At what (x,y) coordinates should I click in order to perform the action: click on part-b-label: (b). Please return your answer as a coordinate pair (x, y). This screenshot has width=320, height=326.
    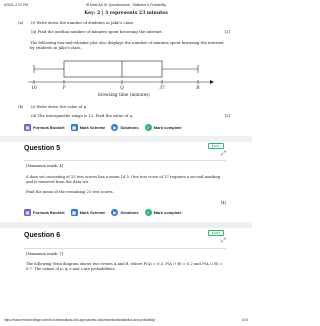
    Looking at the image, I should click on (21, 106).